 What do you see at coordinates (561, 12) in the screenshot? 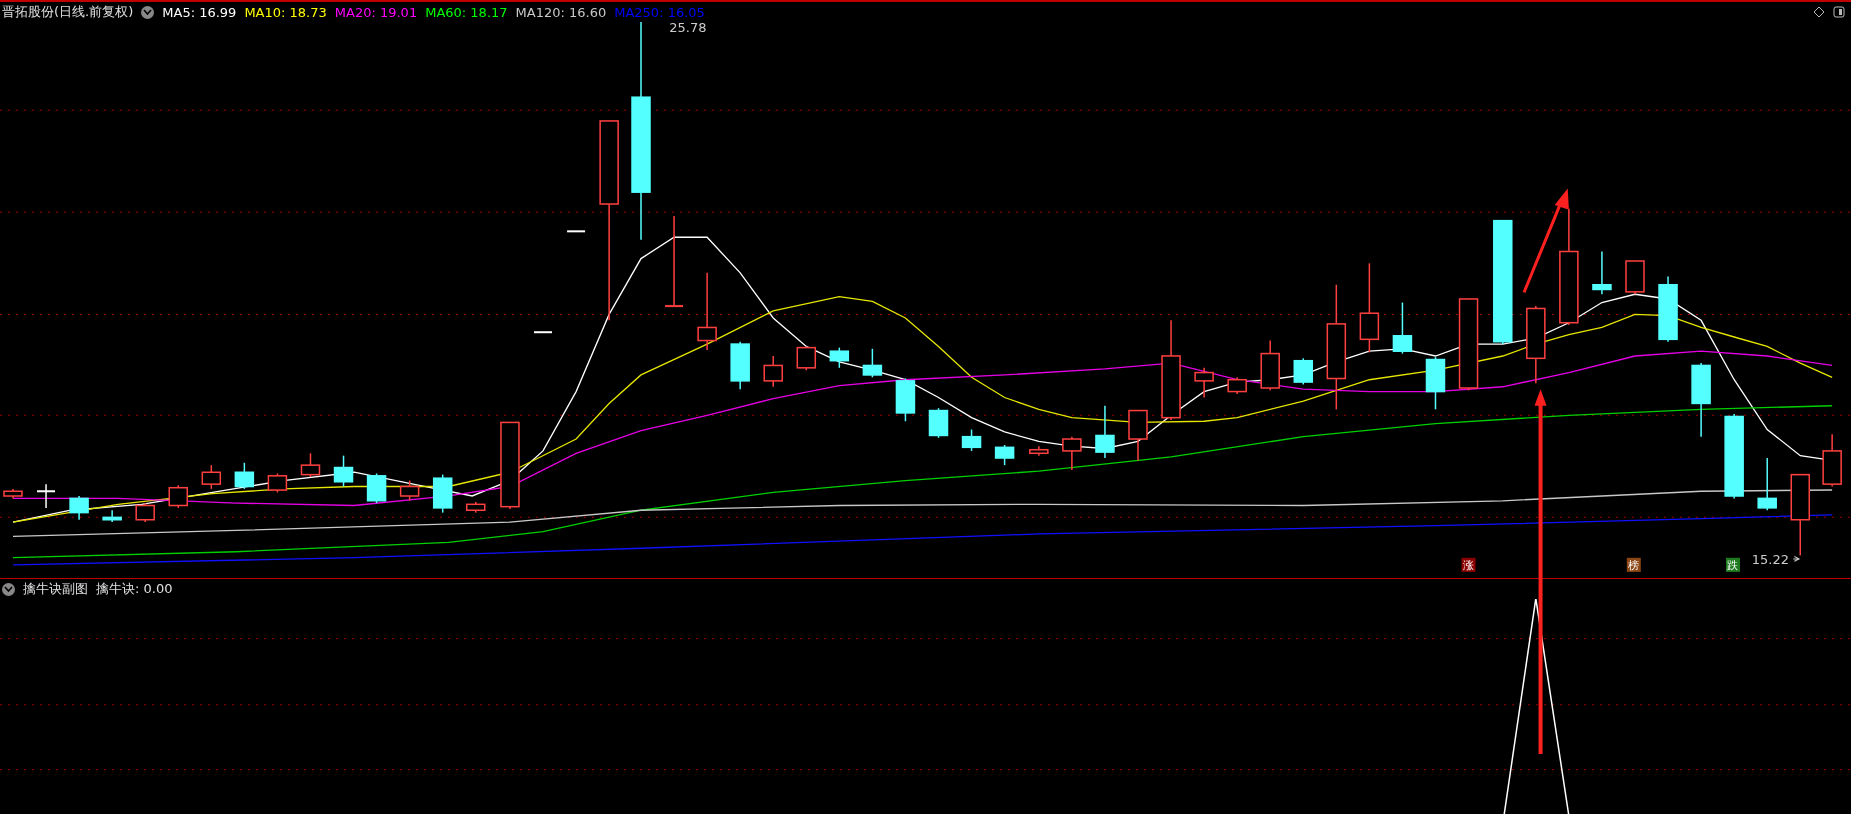
I see `indicator-value: MA120: 16.60` at bounding box center [561, 12].